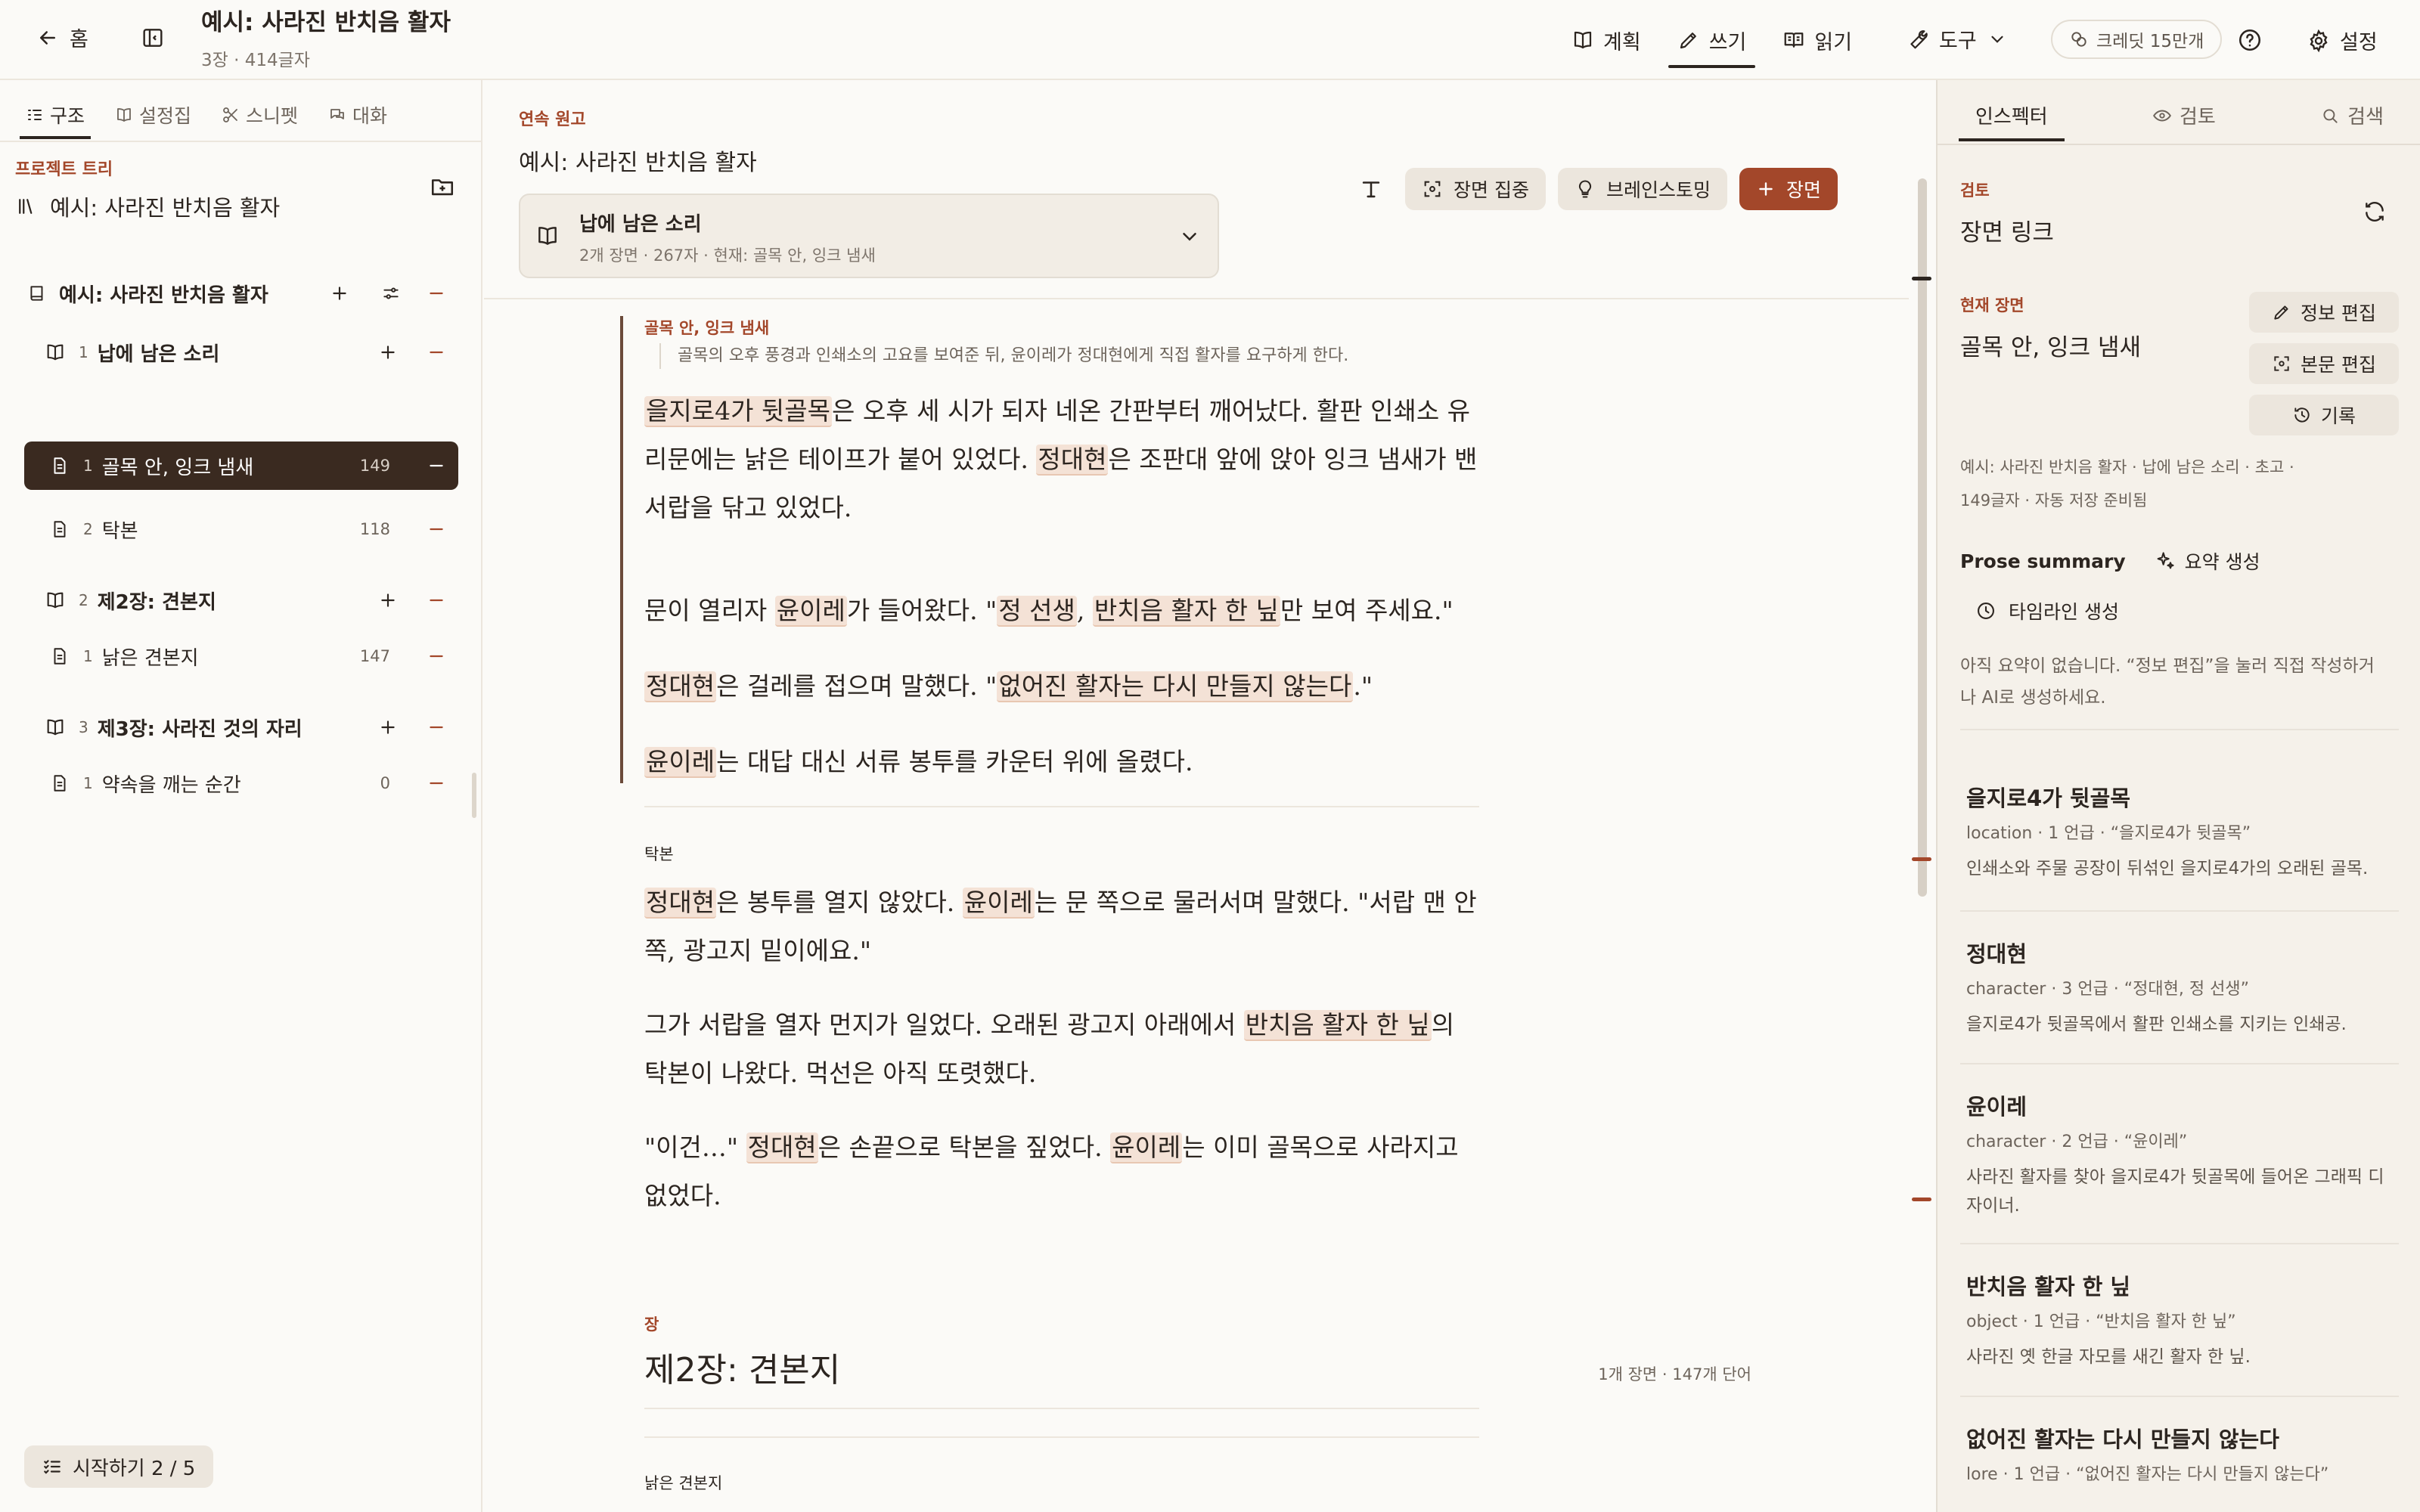 This screenshot has height=1512, width=2420. What do you see at coordinates (2198, 117) in the screenshot?
I see `tab-review-label: 검토` at bounding box center [2198, 117].